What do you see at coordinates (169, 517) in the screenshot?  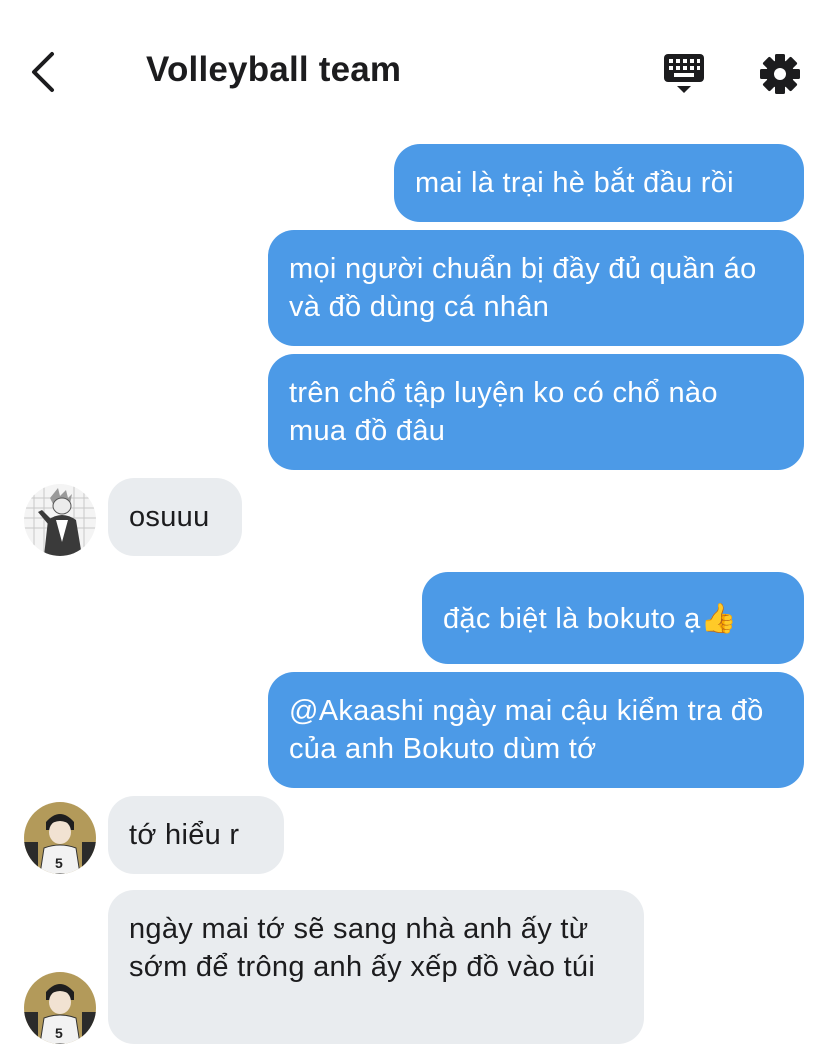 I see `message-text: osuuu` at bounding box center [169, 517].